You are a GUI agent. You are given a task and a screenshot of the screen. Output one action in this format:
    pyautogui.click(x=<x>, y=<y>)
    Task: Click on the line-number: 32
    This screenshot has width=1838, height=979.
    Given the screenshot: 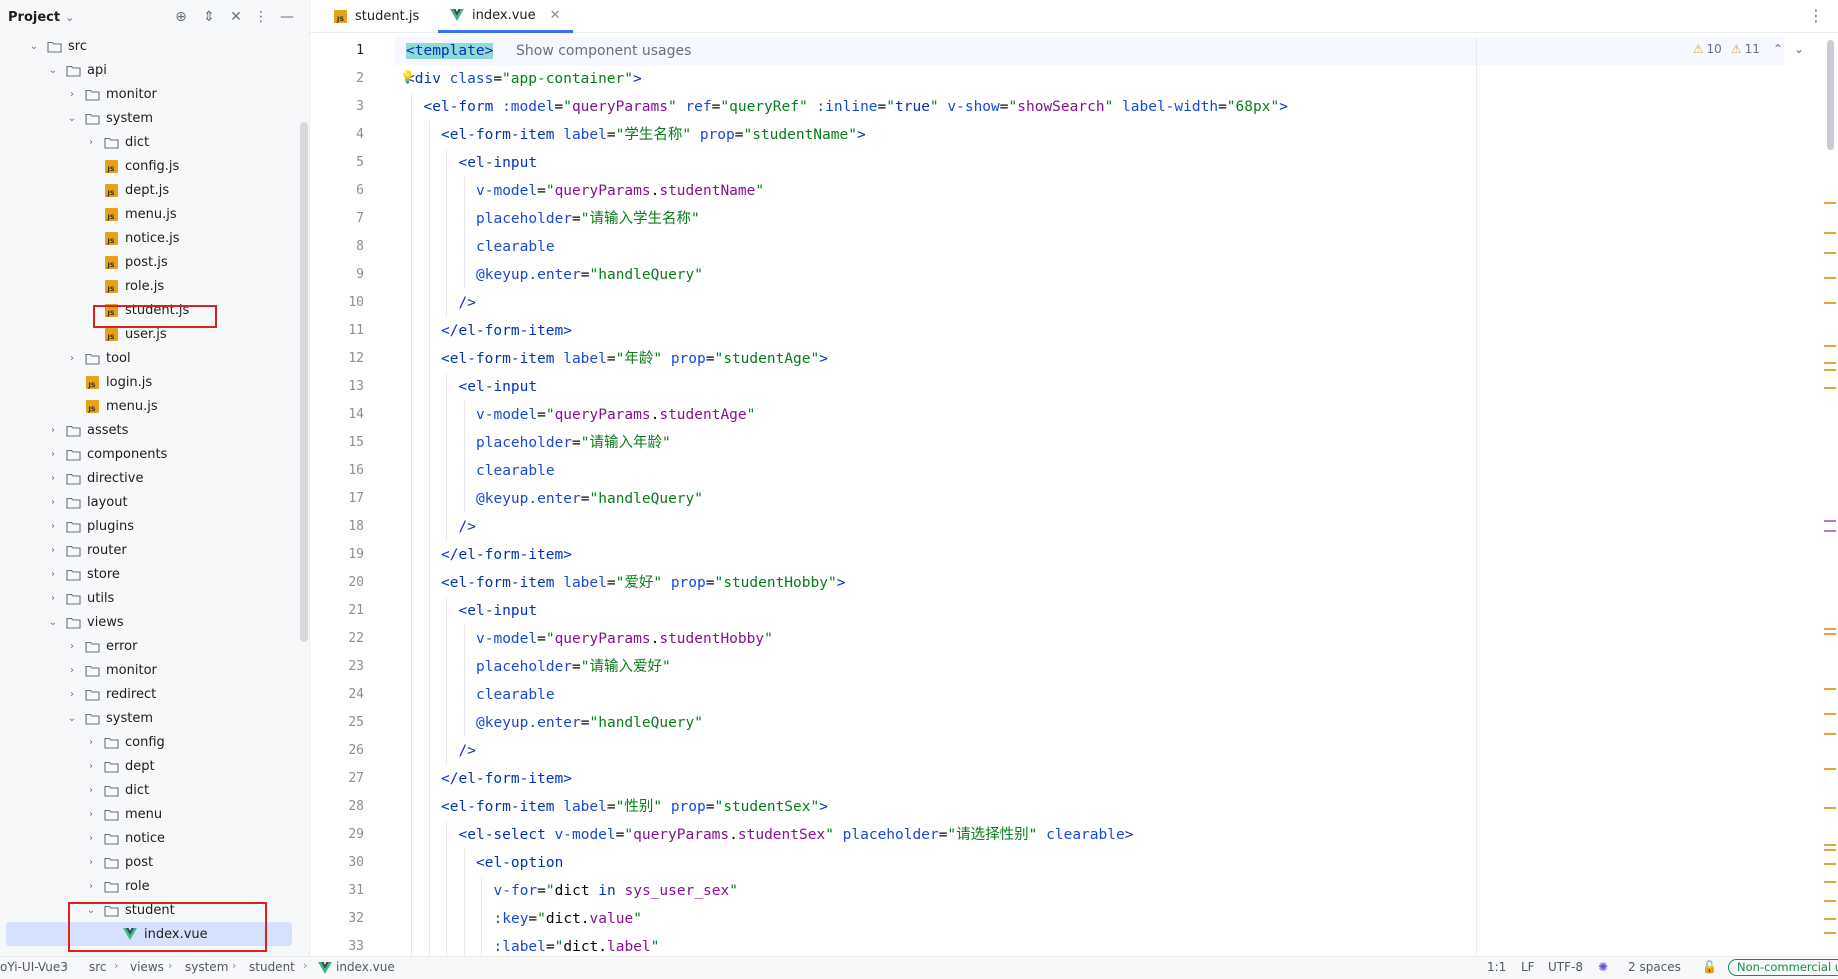 What is the action you would take?
    pyautogui.click(x=352, y=919)
    